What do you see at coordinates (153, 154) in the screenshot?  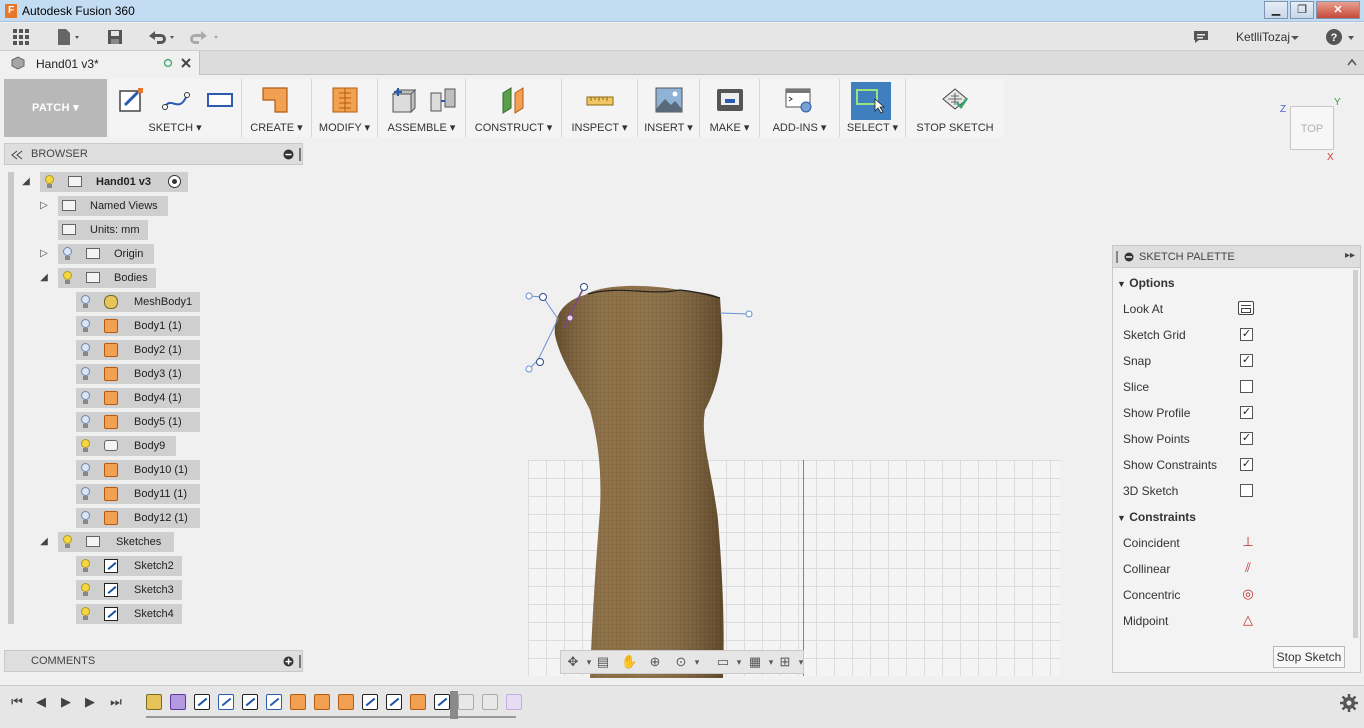 I see `browser-panel-header: BROWSER` at bounding box center [153, 154].